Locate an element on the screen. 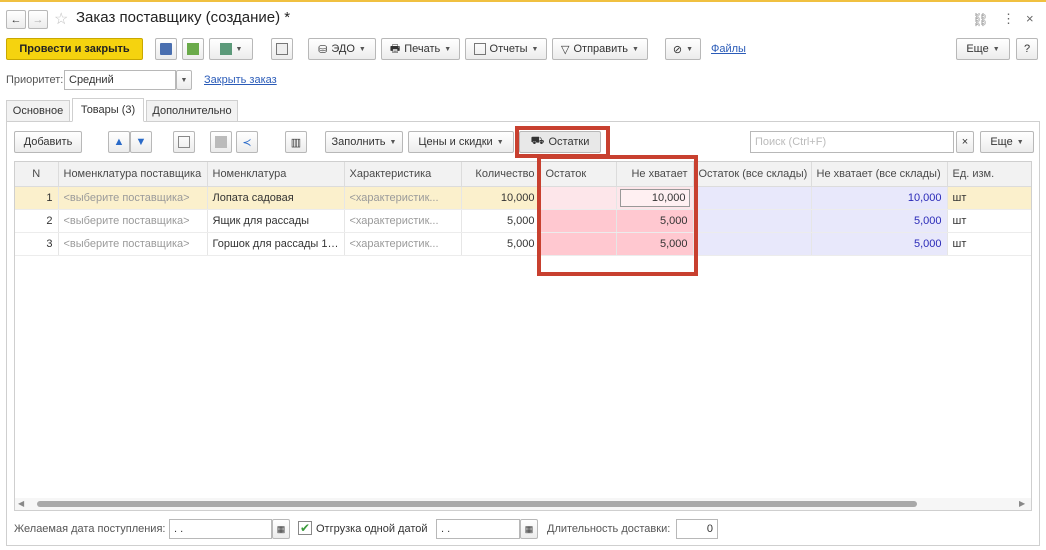 The height and width of the screenshot is (550, 1046). grid-more-label: Еще is located at coordinates (1001, 142).